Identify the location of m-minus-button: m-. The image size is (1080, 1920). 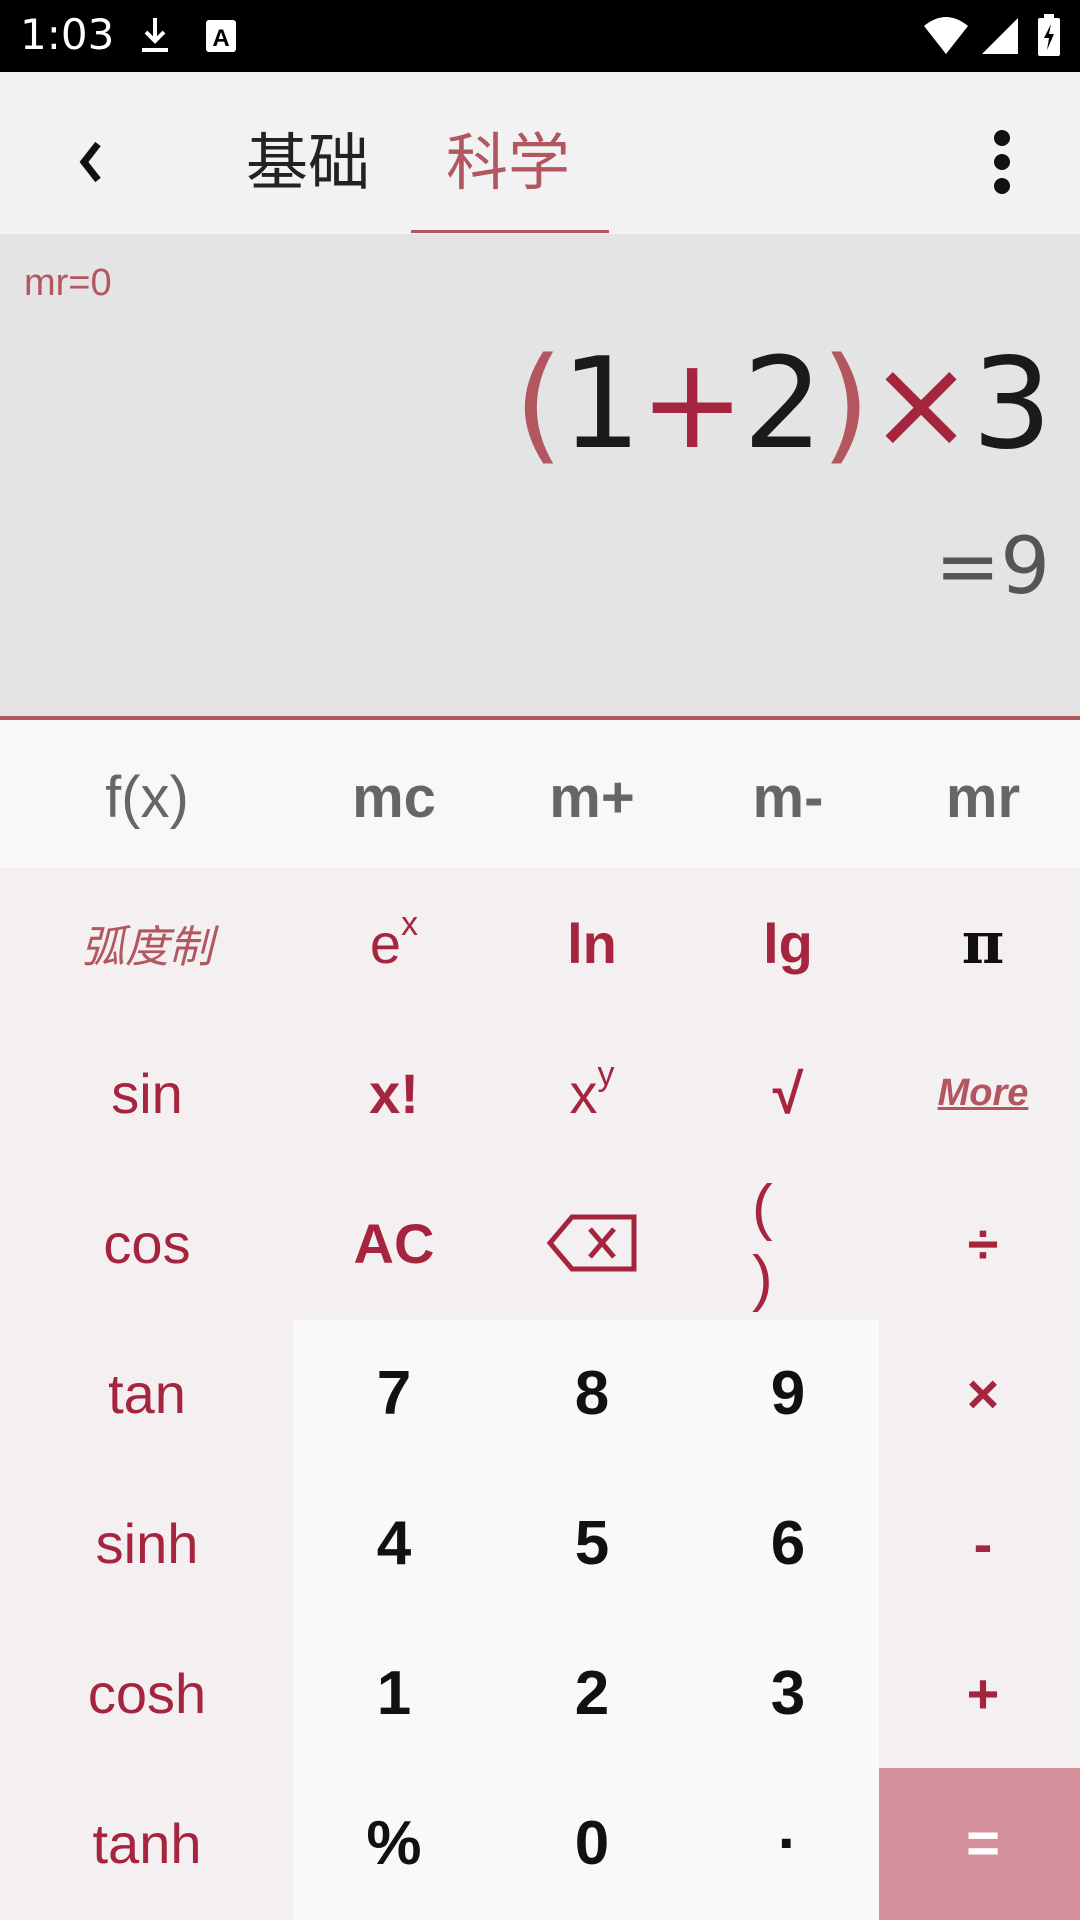
(788, 797).